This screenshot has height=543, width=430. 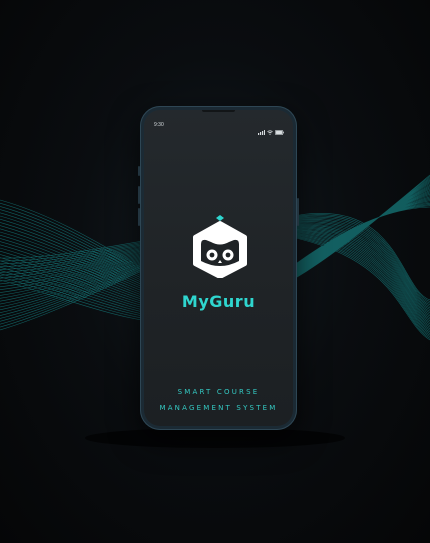 What do you see at coordinates (139, 171) in the screenshot?
I see `phone-side-button` at bounding box center [139, 171].